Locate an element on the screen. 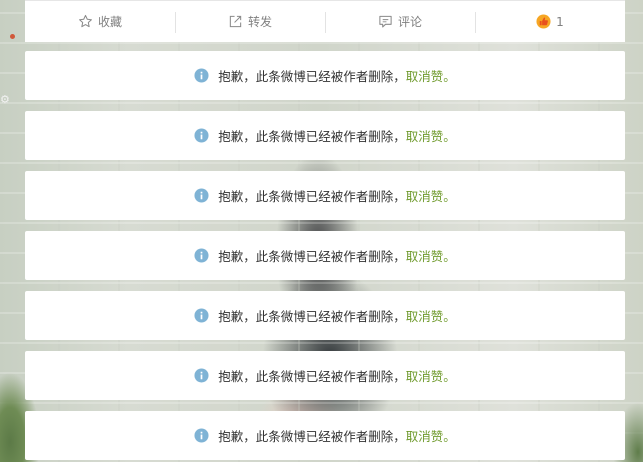 This screenshot has height=462, width=643. comment-label: 评论 is located at coordinates (409, 22).